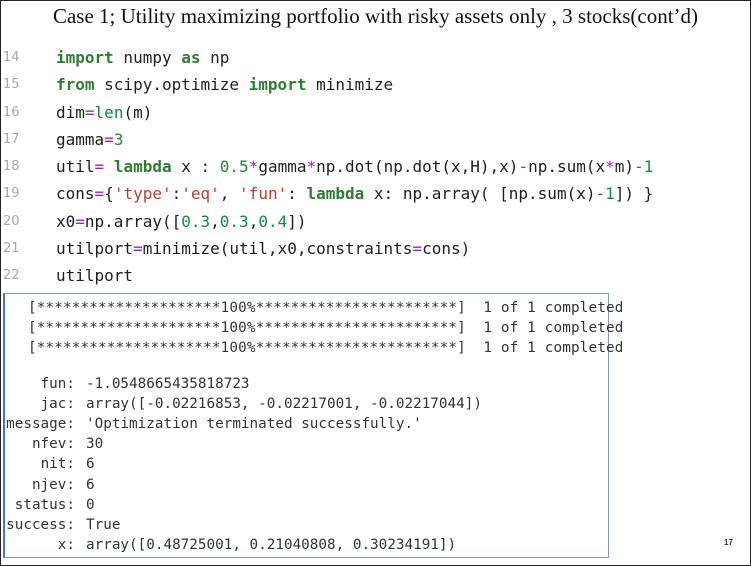 The image size is (751, 566). Describe the element at coordinates (90, 504) in the screenshot. I see `result-value: 0` at that location.